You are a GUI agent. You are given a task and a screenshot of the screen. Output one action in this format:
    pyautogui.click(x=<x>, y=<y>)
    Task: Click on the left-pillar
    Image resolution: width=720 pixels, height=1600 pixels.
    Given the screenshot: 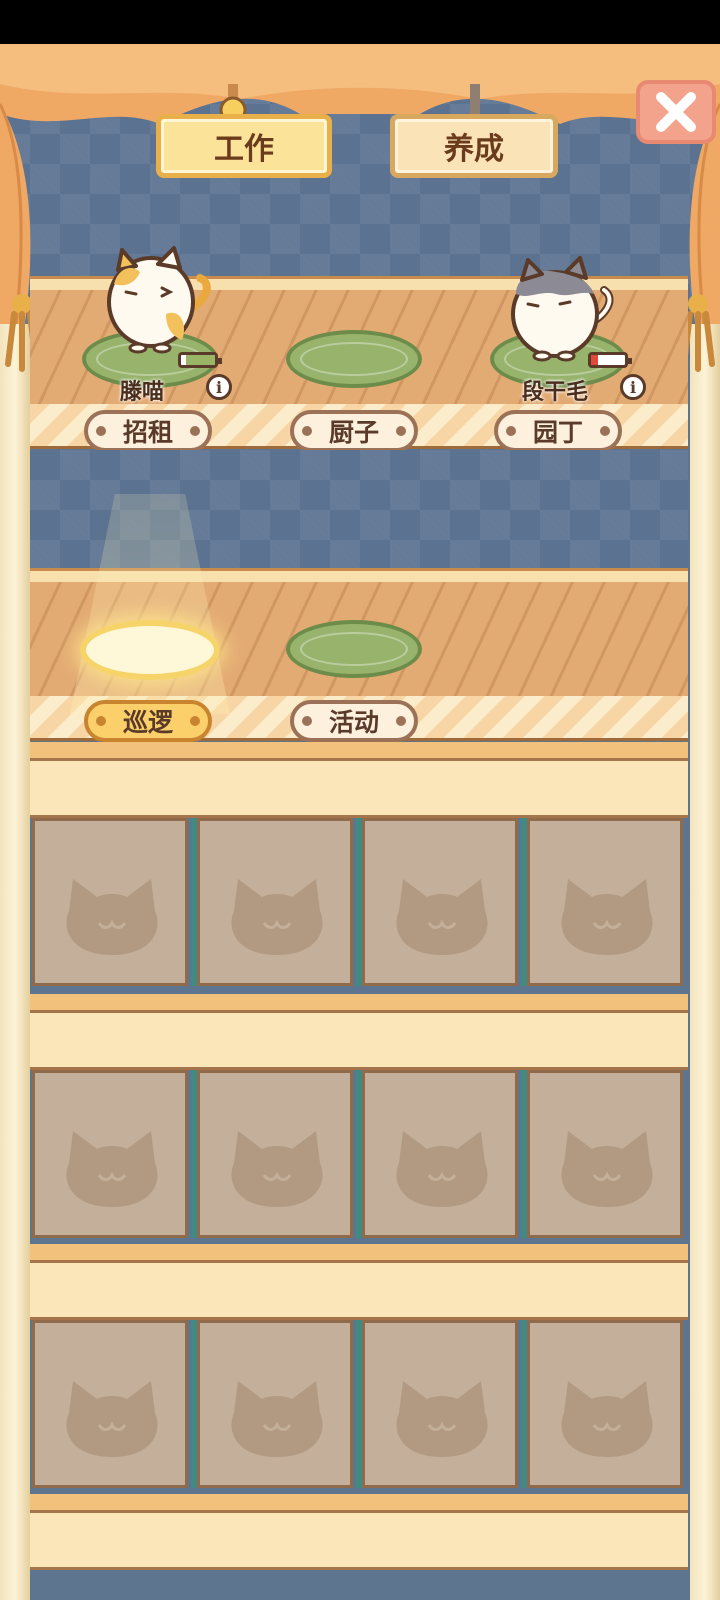 What is the action you would take?
    pyautogui.click(x=15, y=962)
    